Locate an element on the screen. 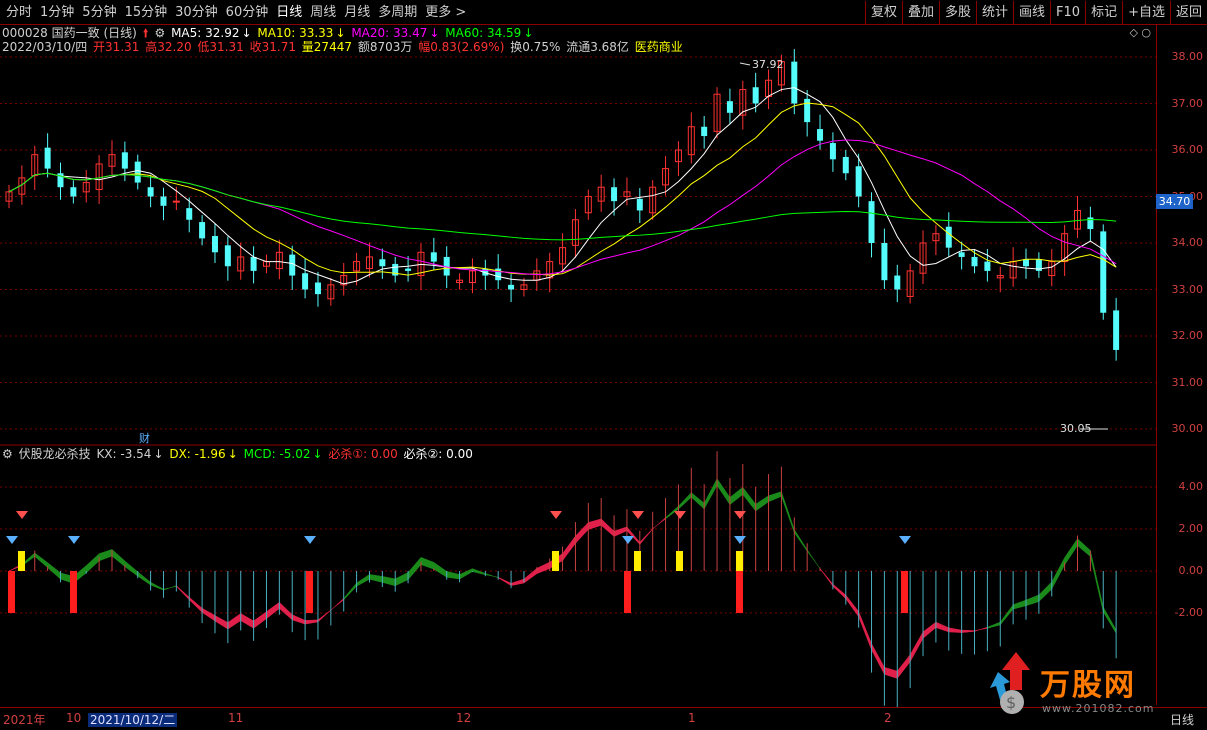 The image size is (1207, 730). indicator-tick: 4.00 is located at coordinates (1191, 486).